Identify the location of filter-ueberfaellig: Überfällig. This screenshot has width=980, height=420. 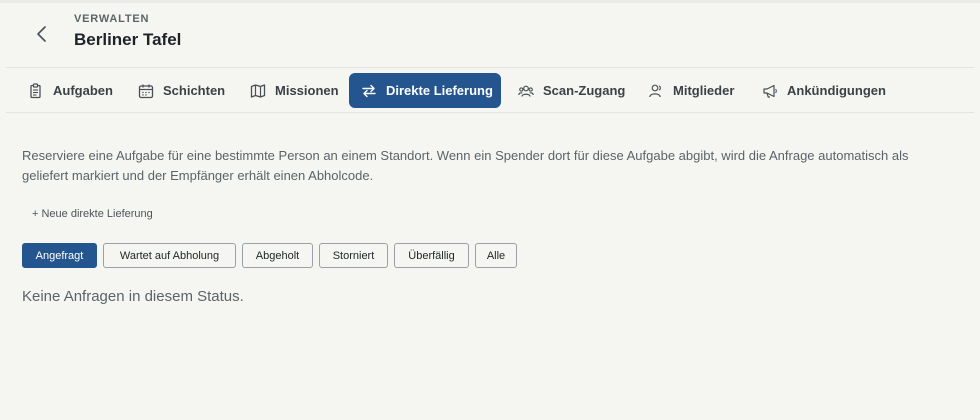
(431, 255).